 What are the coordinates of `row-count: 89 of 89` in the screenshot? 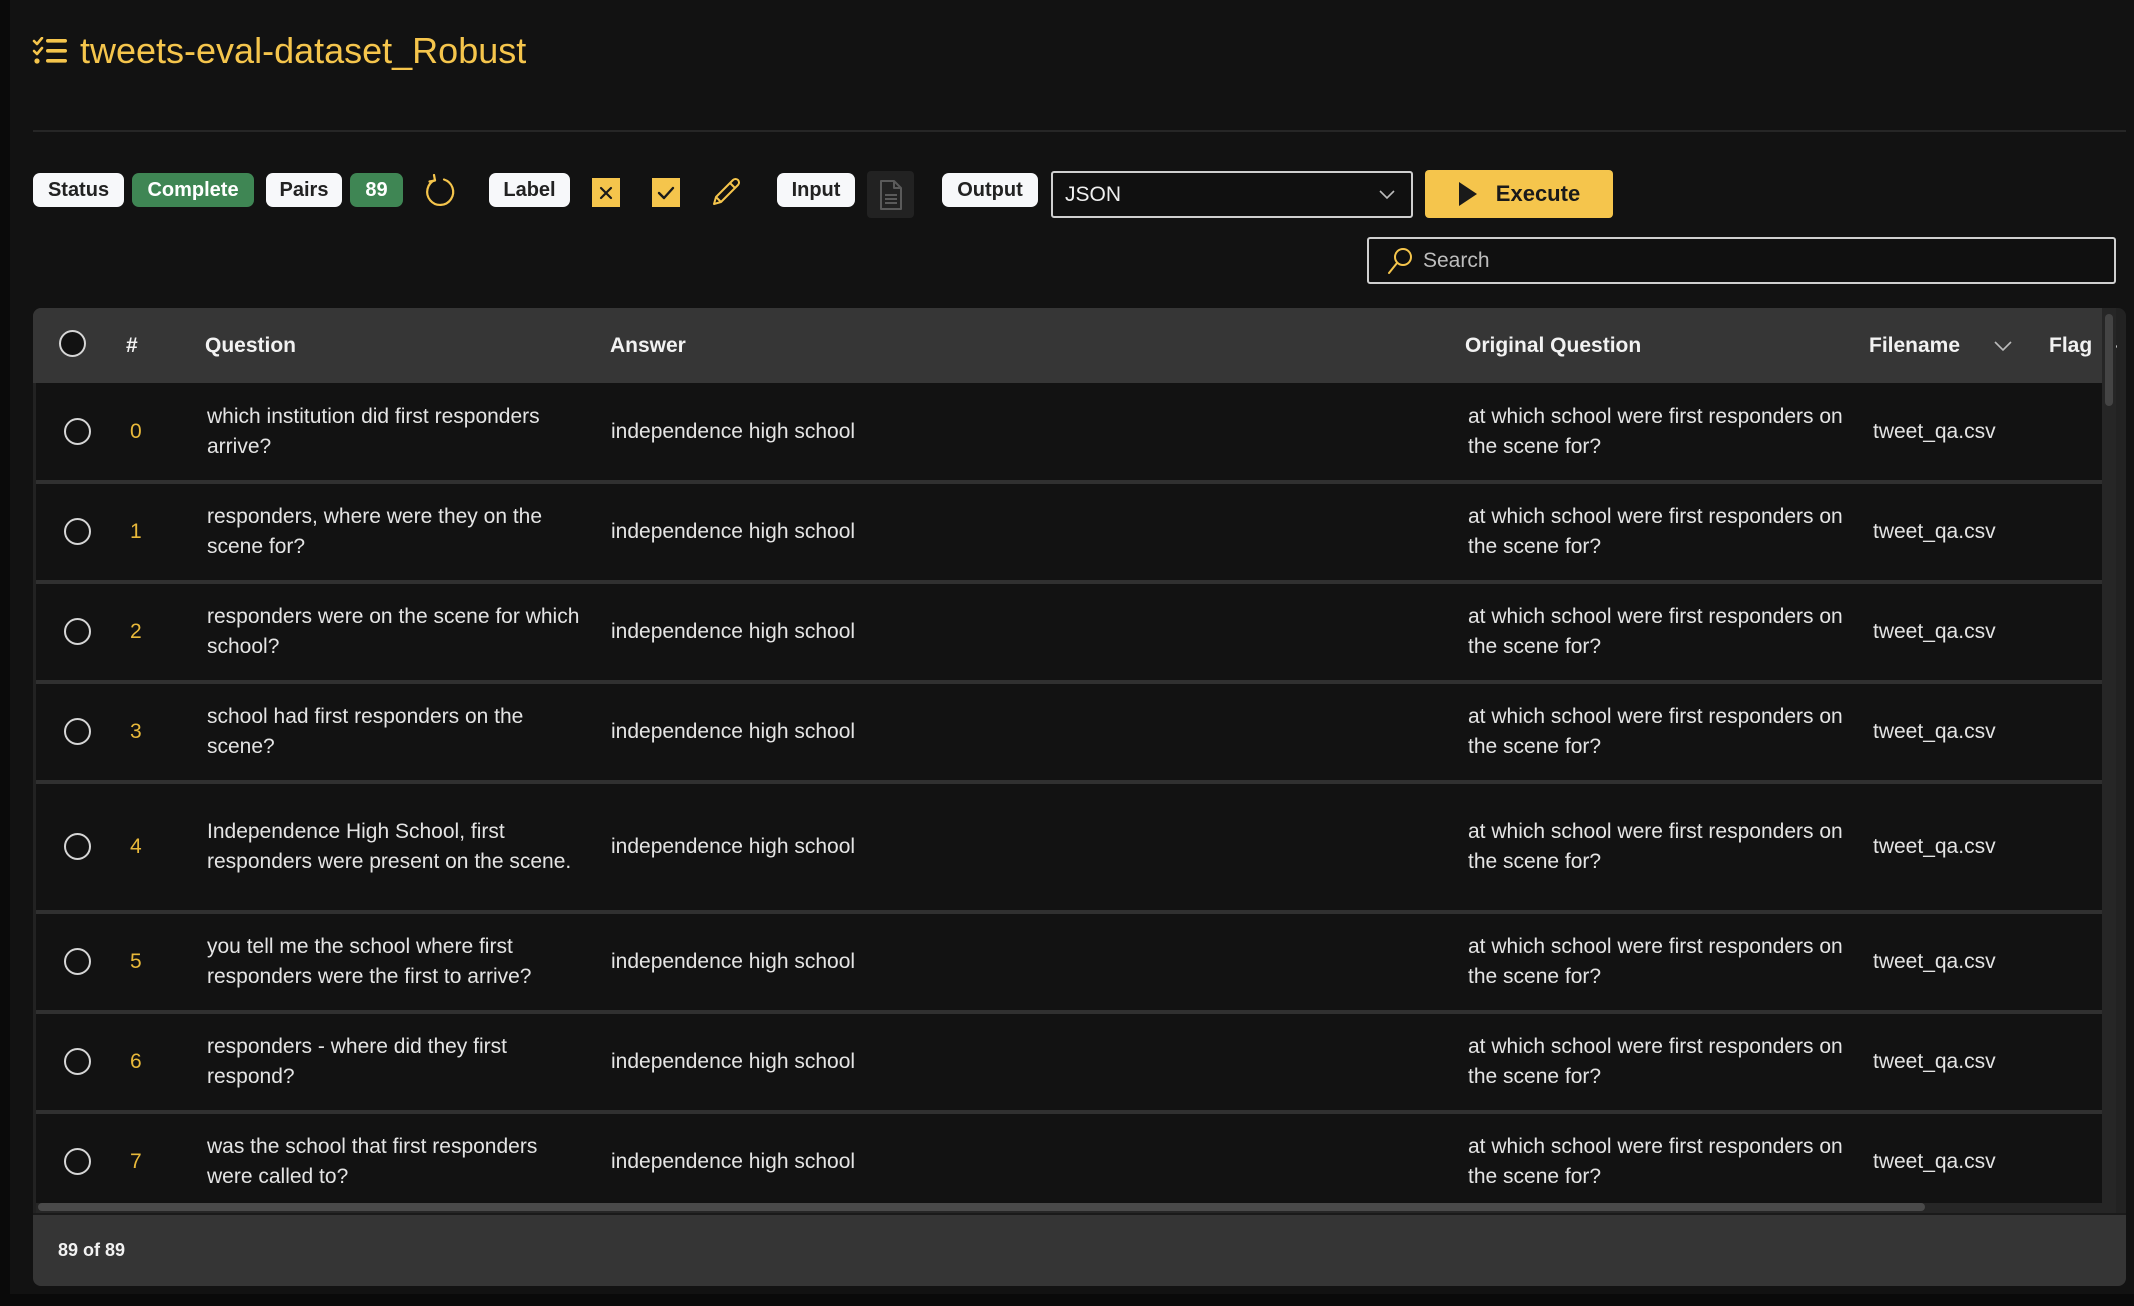 It's located at (92, 1250).